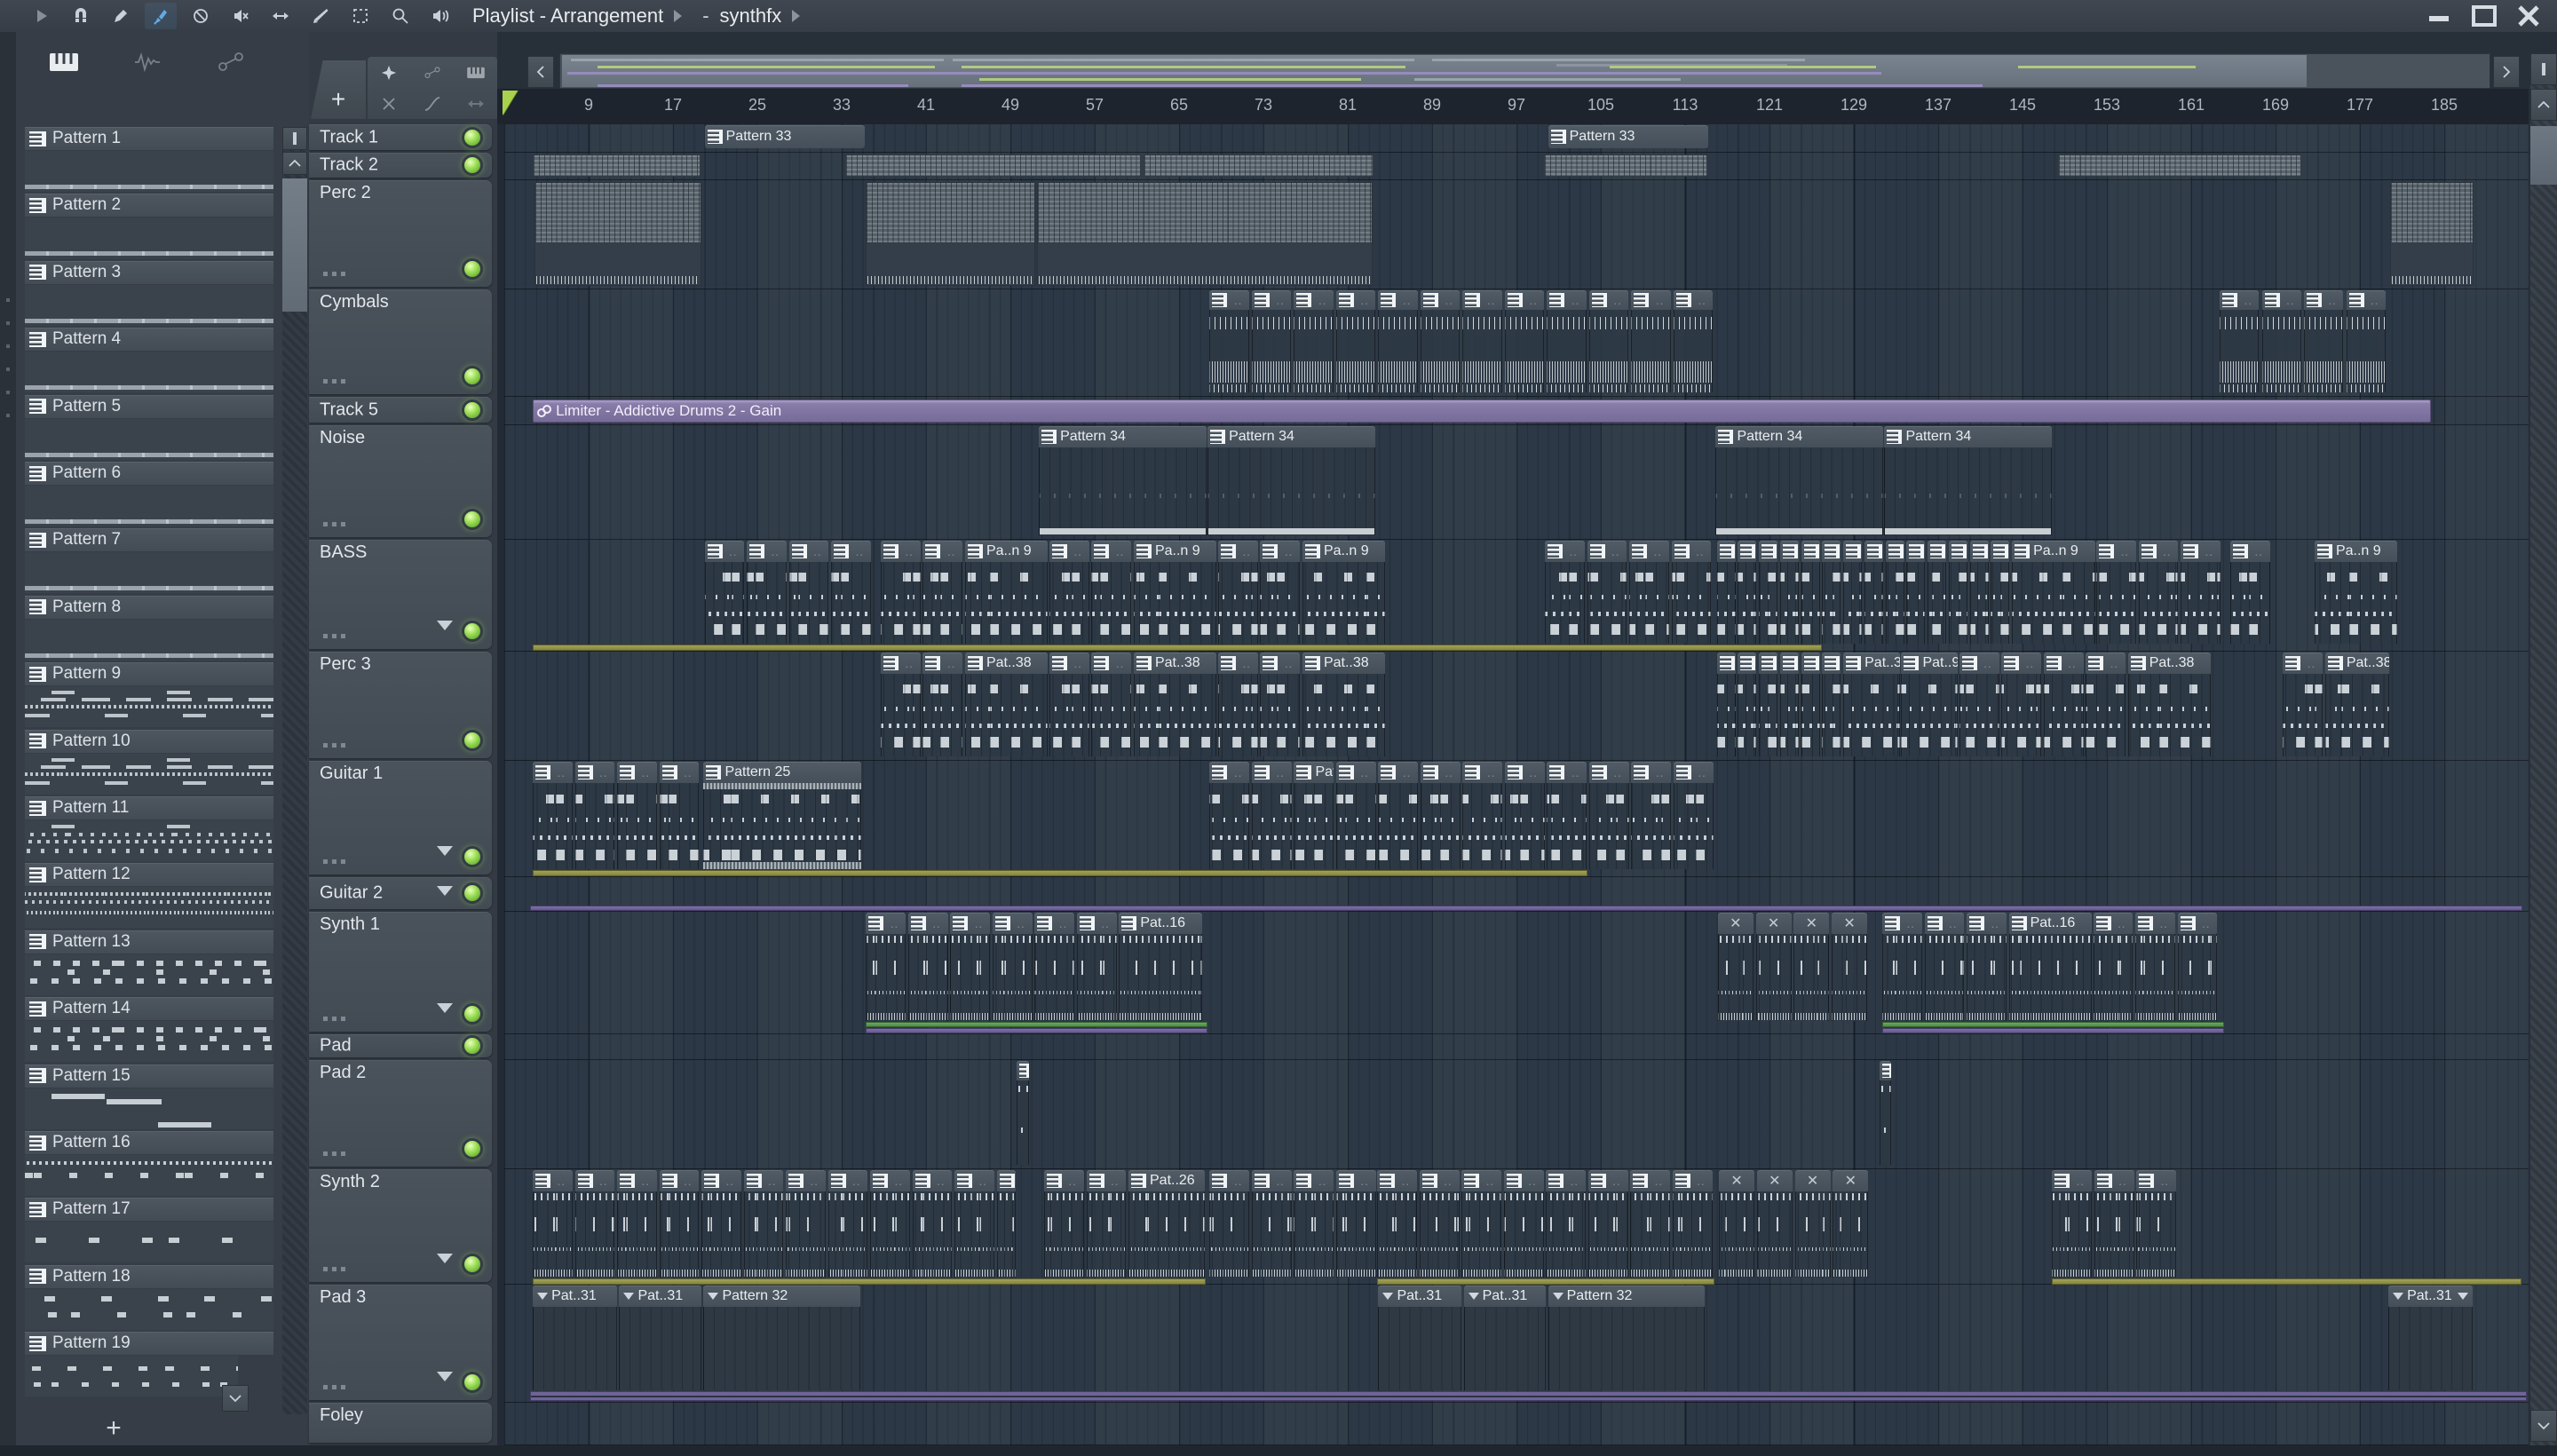 This screenshot has width=2557, height=1456. I want to click on zoom-tool, so click(400, 16).